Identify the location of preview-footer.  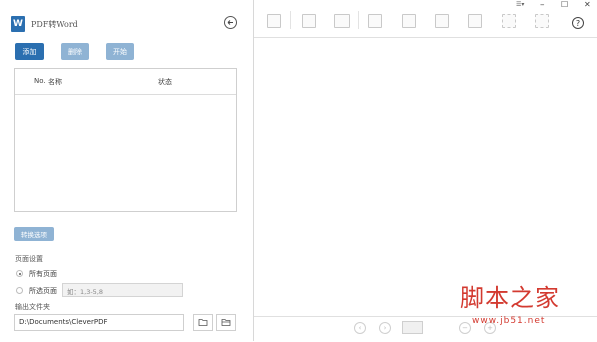
(425, 329).